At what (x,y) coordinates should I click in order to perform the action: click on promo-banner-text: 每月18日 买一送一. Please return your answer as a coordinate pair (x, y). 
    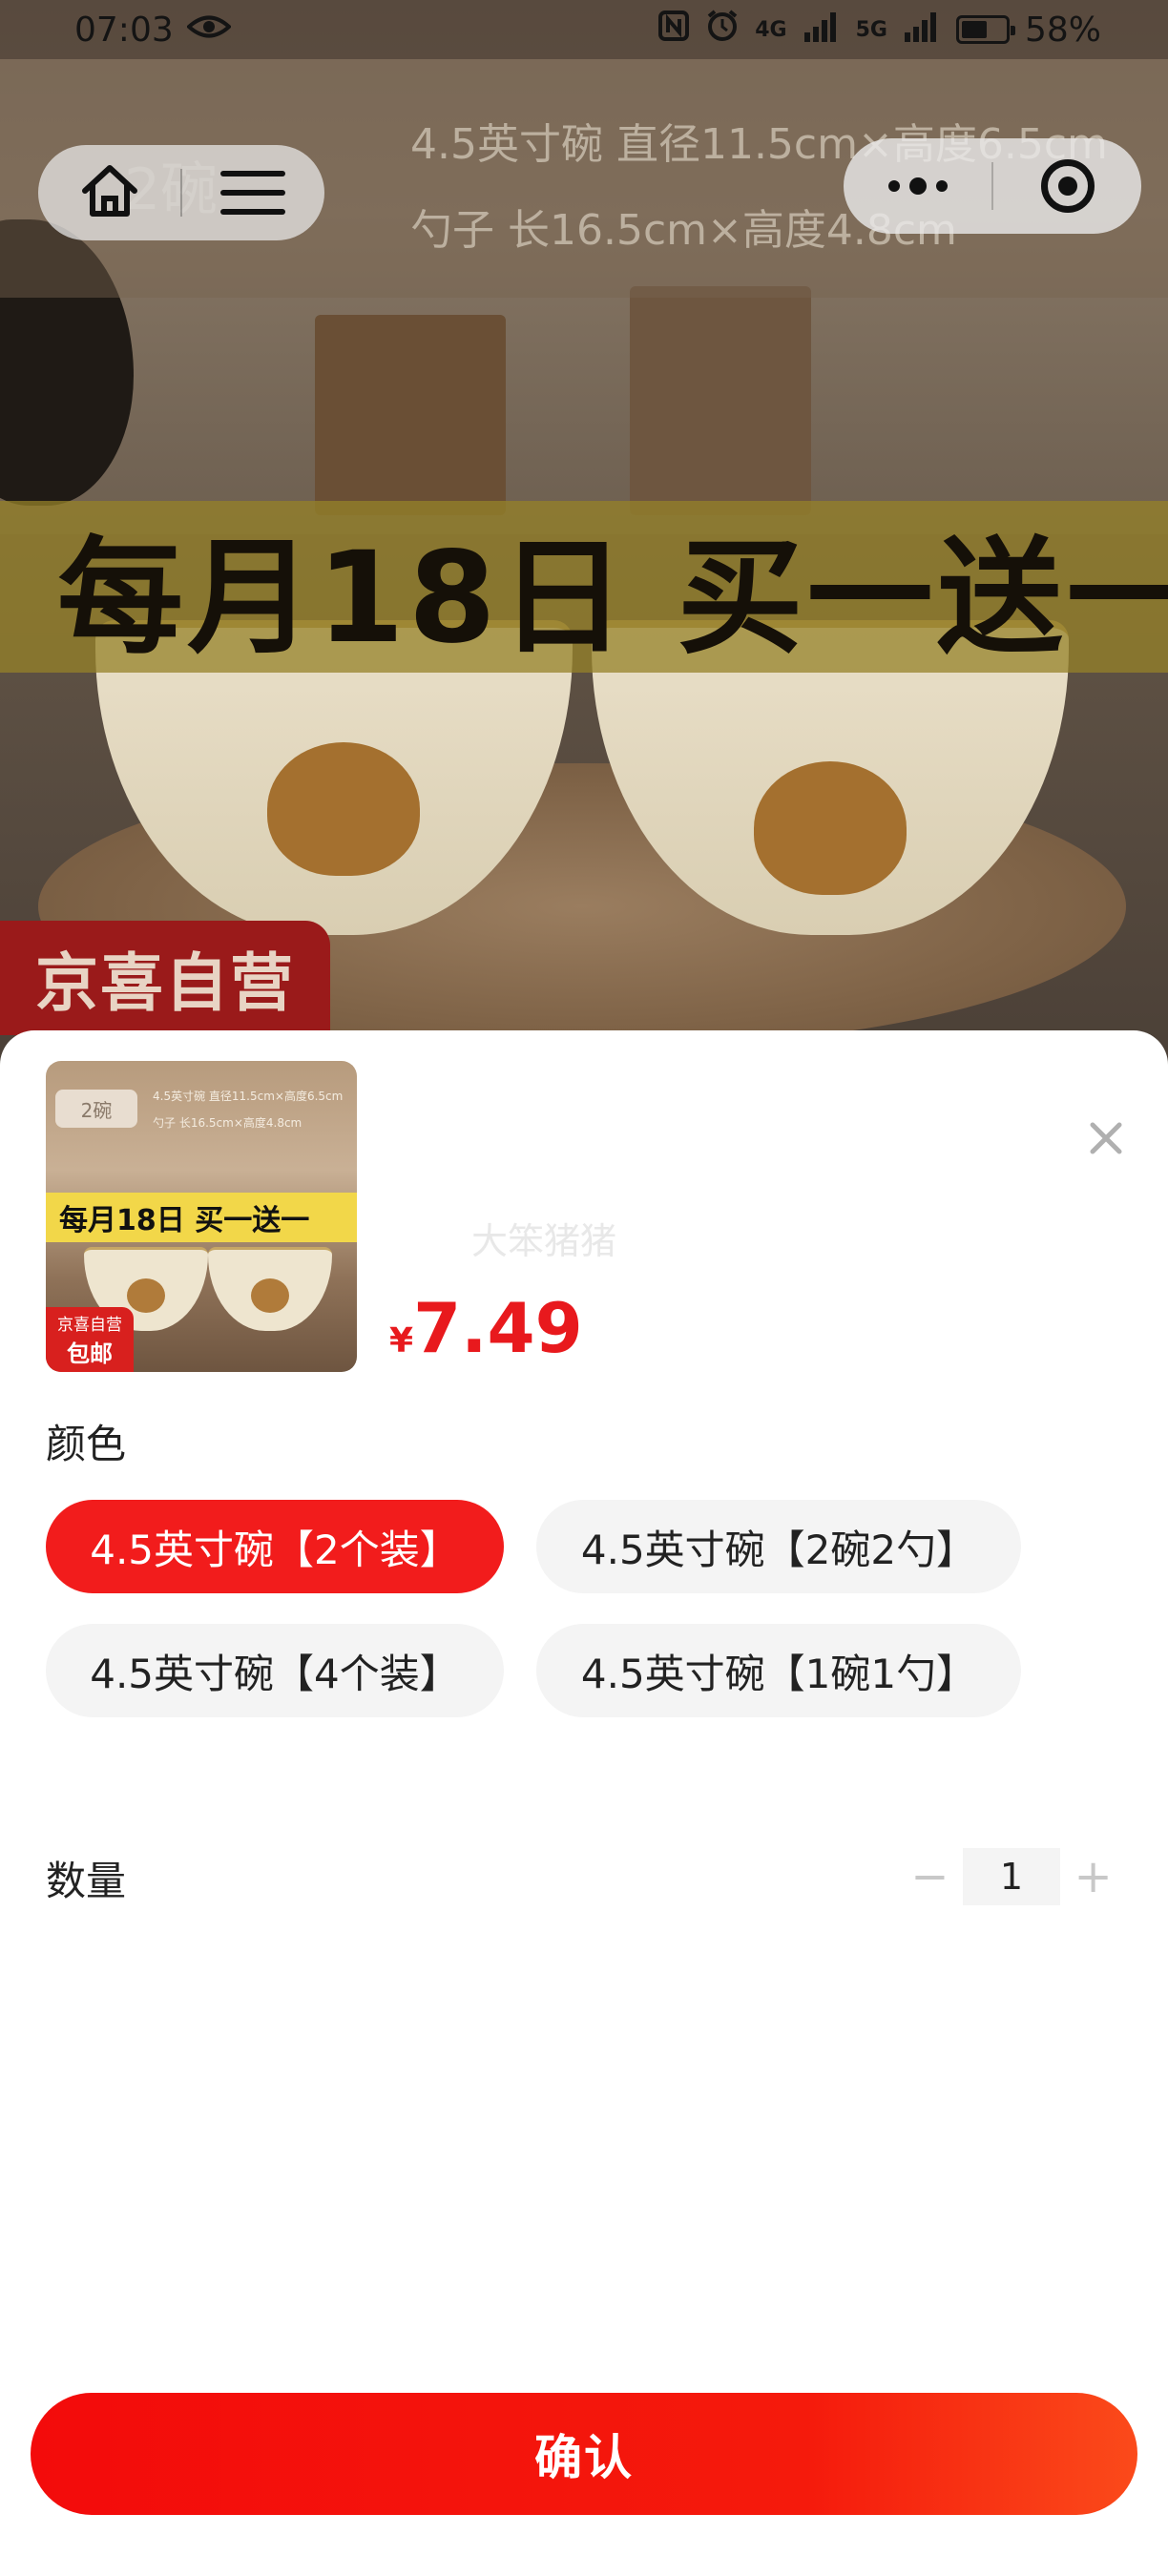
    Looking at the image, I should click on (612, 598).